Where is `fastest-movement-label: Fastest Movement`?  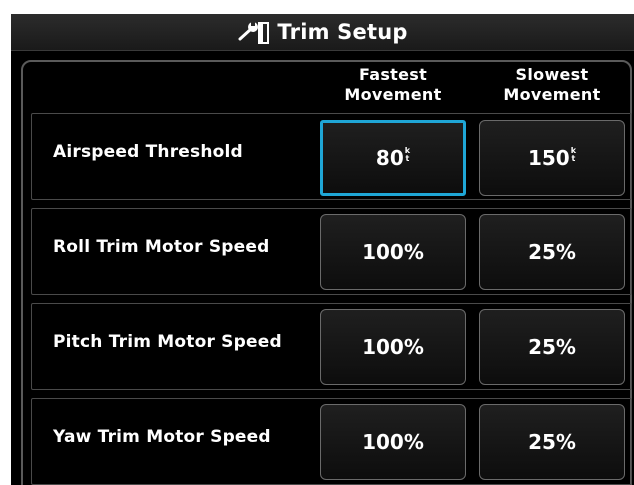 fastest-movement-label: Fastest Movement is located at coordinates (393, 84).